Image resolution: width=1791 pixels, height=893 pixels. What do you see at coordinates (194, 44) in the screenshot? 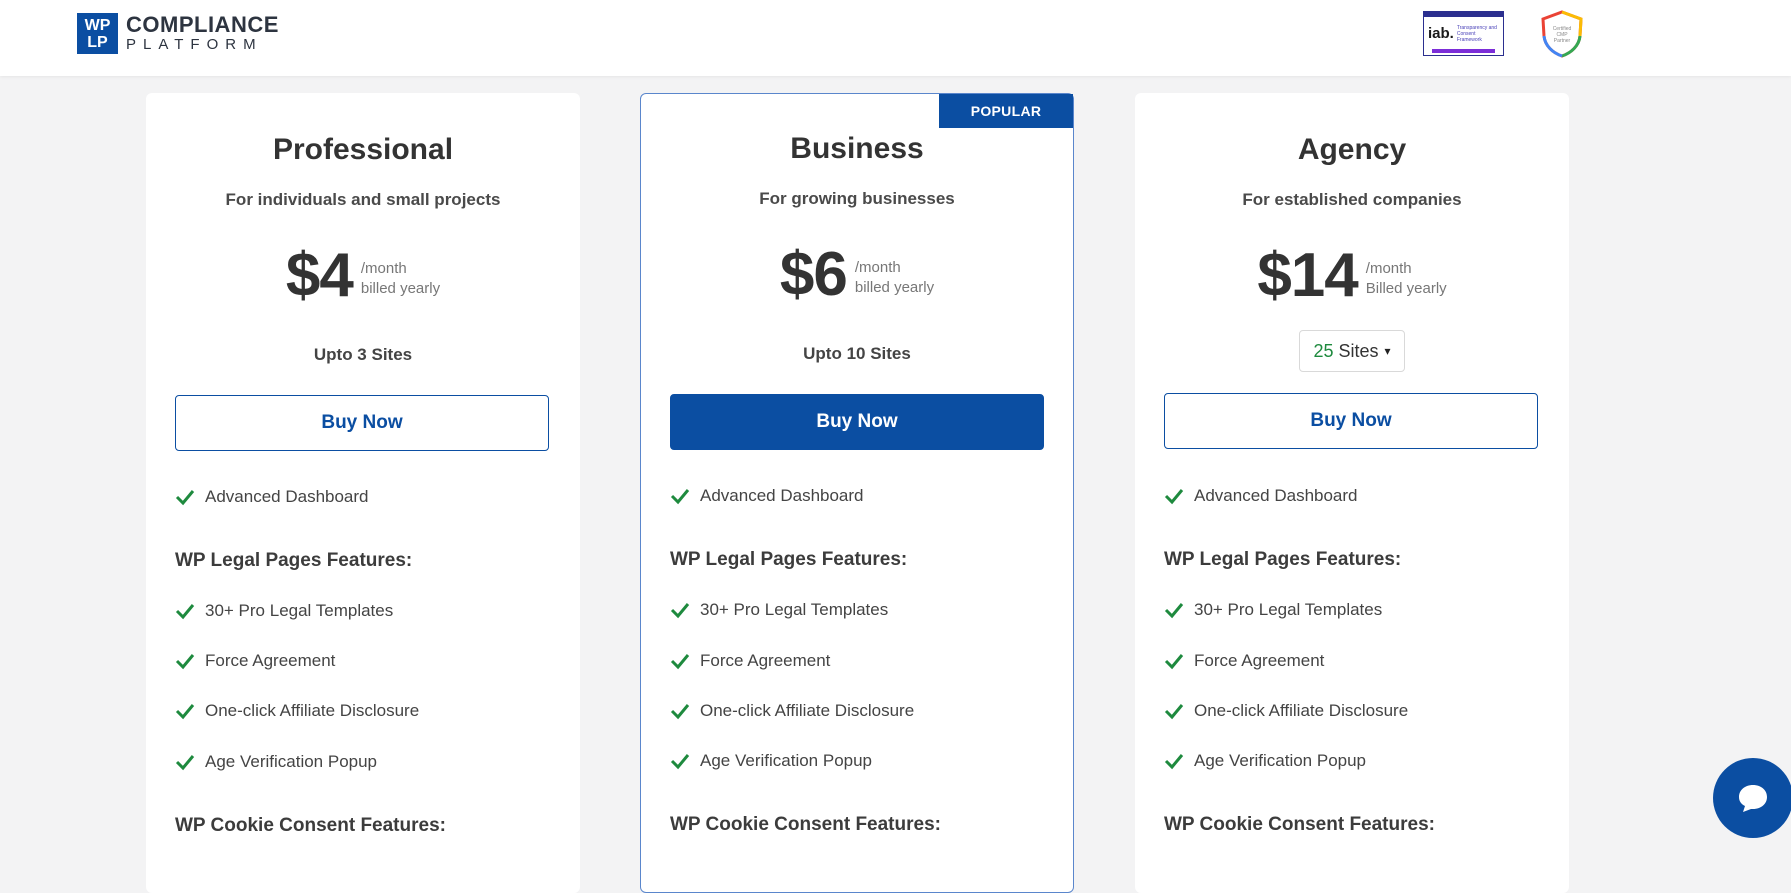
I see `logo-line2: PLATFORM` at bounding box center [194, 44].